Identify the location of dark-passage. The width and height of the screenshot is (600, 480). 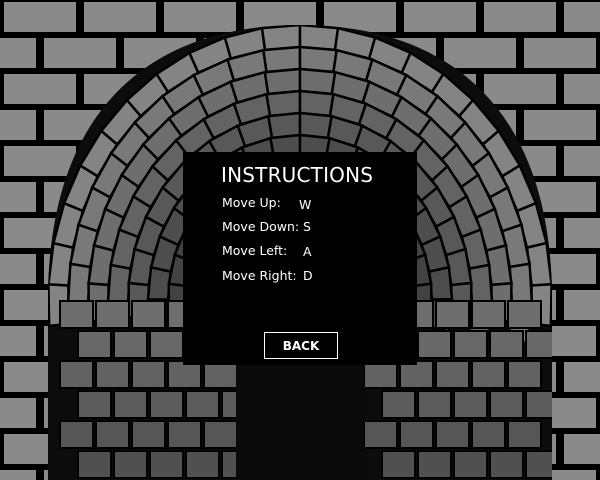
(300, 420).